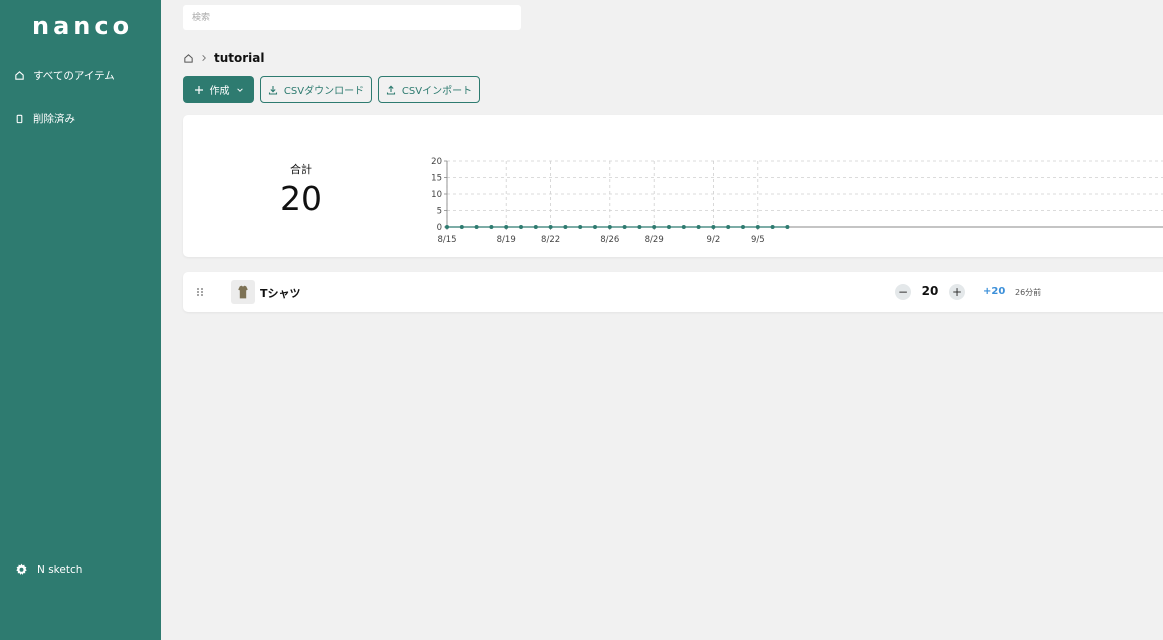  I want to click on create-button: 作成, so click(218, 89).